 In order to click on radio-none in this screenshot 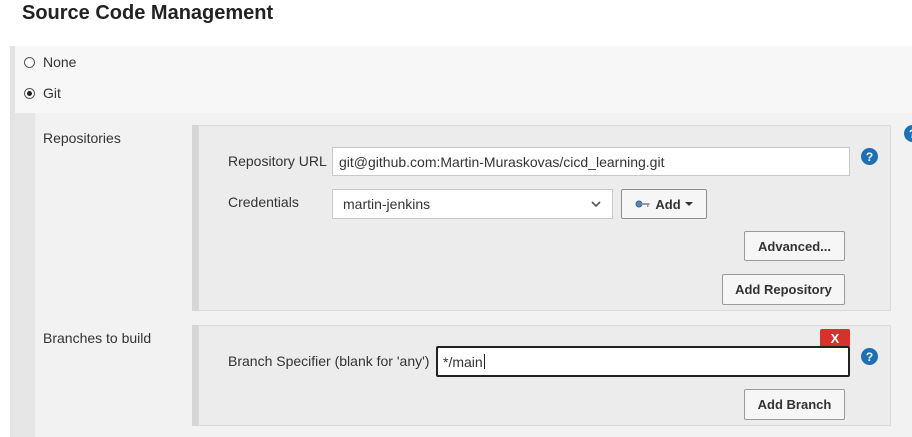, I will do `click(29, 62)`.